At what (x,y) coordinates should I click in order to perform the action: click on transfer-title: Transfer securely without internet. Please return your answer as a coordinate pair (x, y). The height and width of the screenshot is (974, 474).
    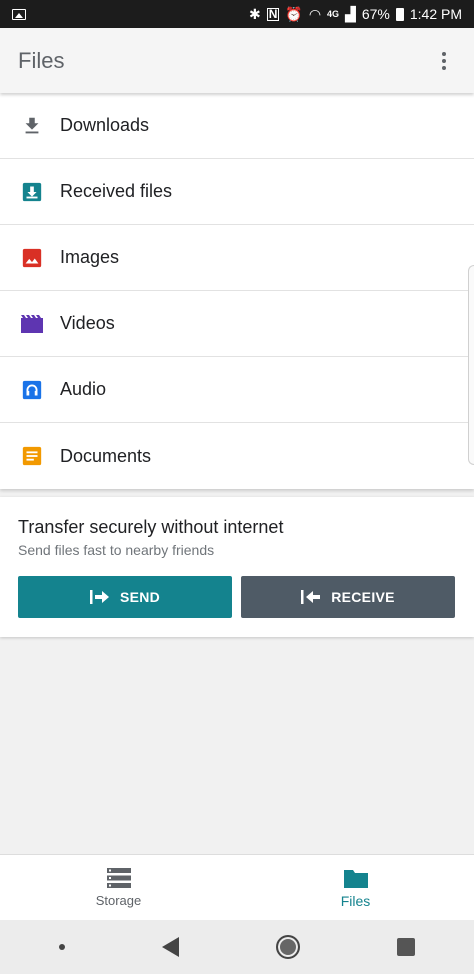
    Looking at the image, I should click on (151, 527).